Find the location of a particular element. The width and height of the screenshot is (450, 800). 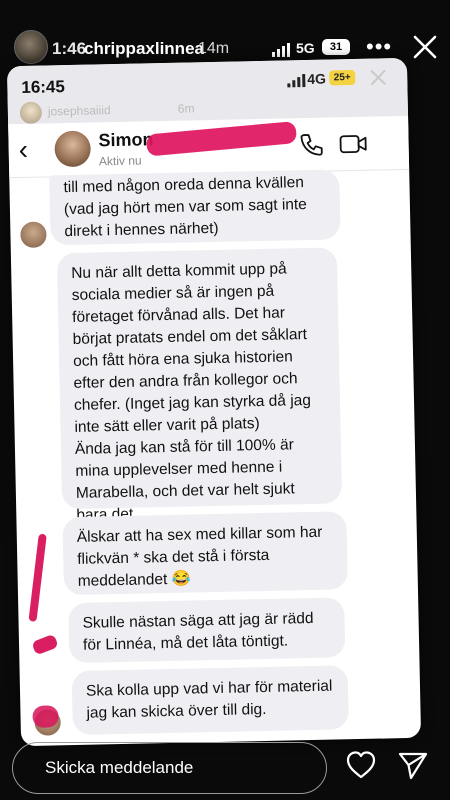

reply-placeholder: Skicka meddelande is located at coordinates (119, 767).